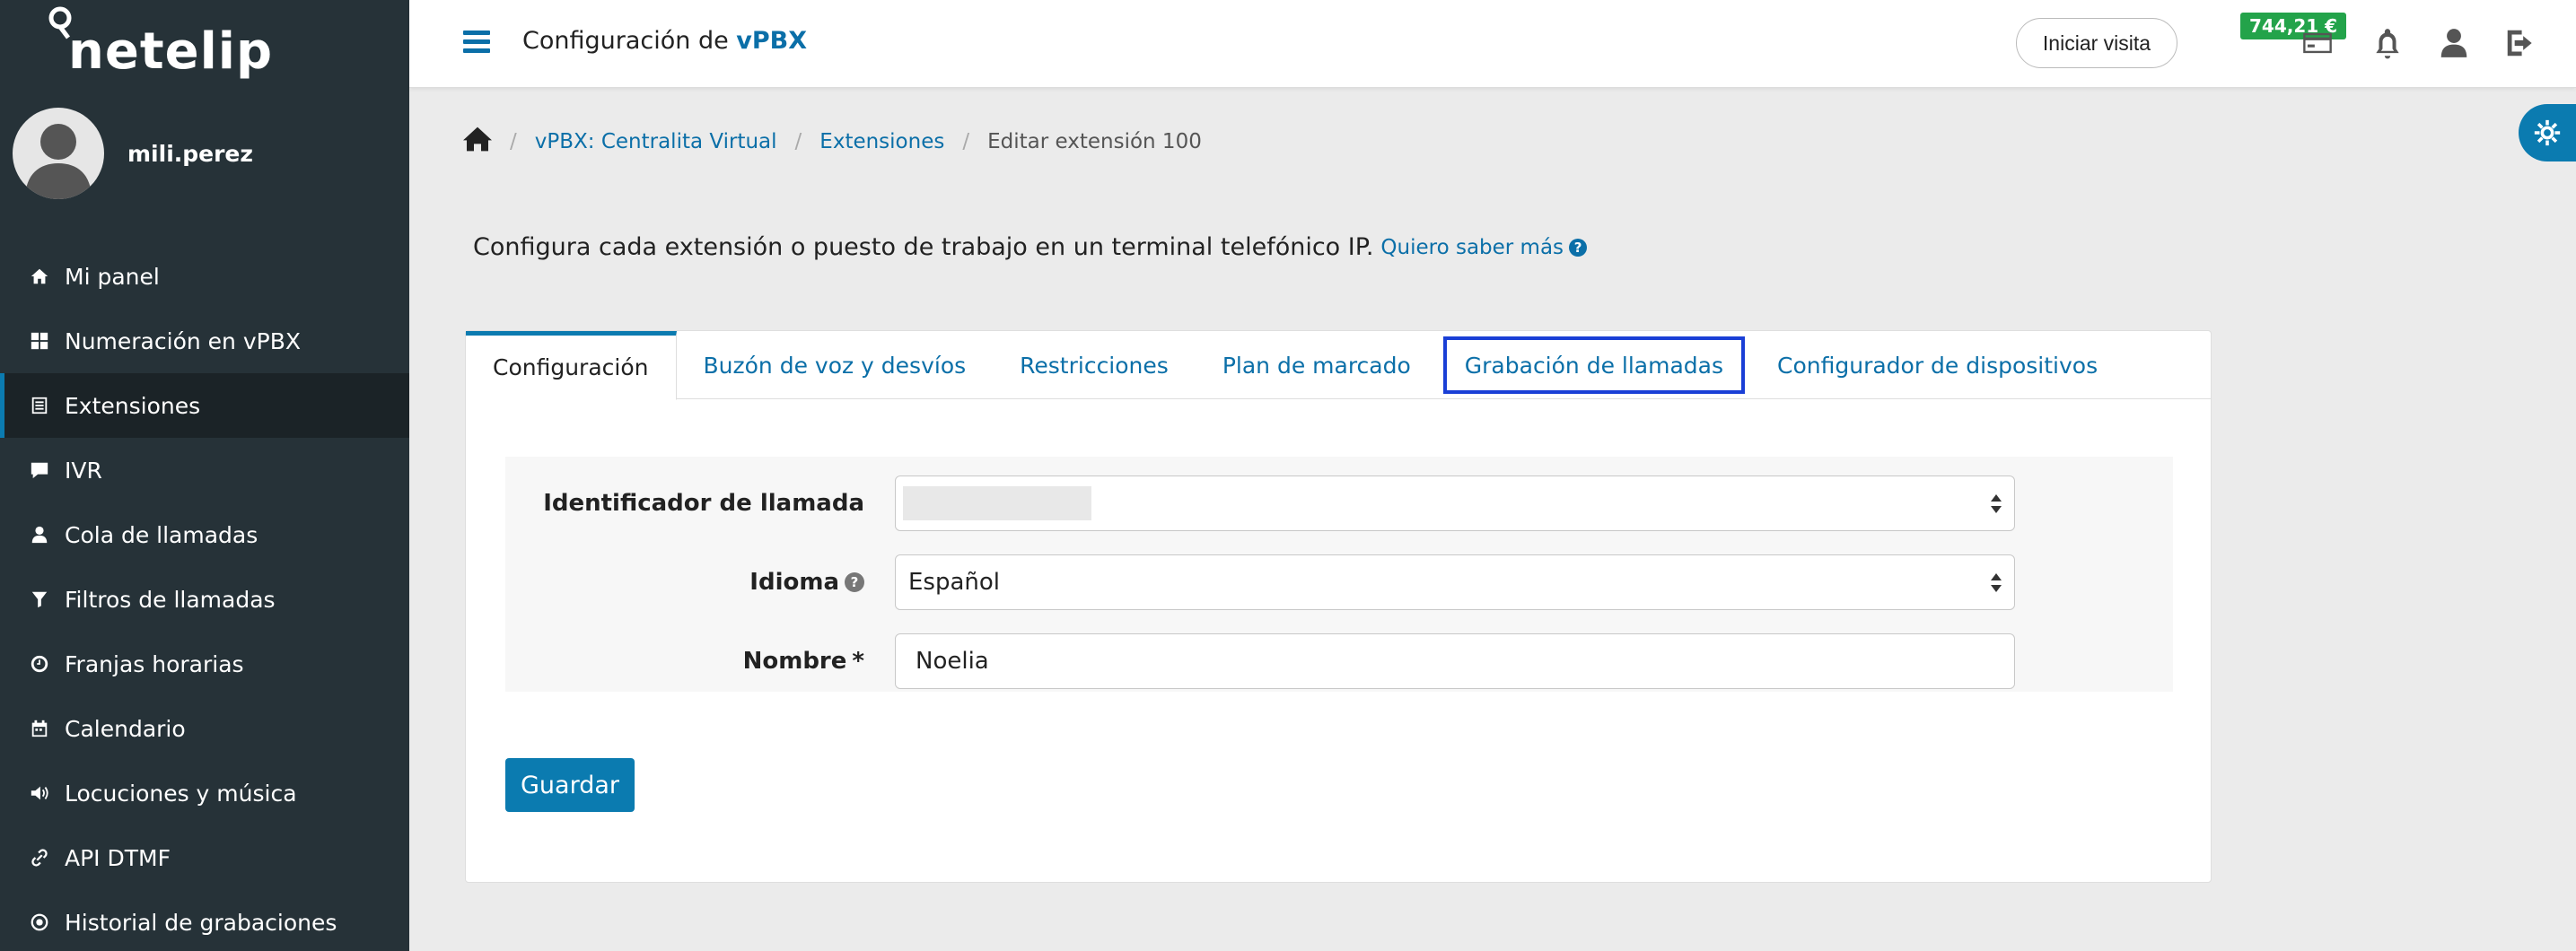 This screenshot has width=2576, height=951. Describe the element at coordinates (806, 582) in the screenshot. I see `language-label: Idioma ?` at that location.